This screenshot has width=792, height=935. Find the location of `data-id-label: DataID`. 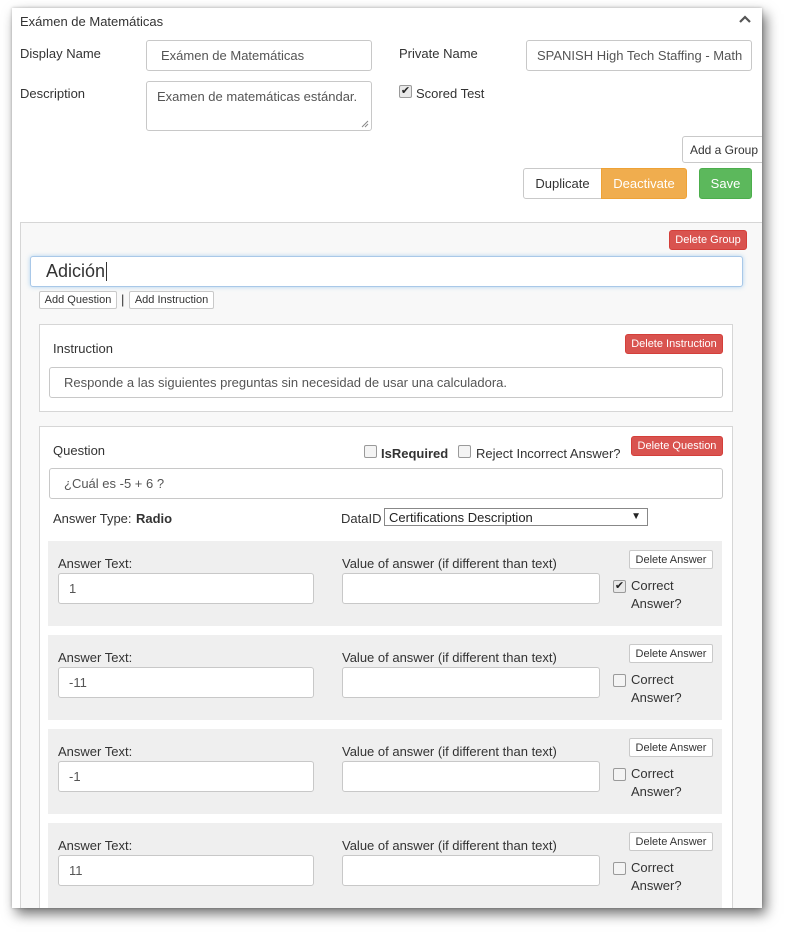

data-id-label: DataID is located at coordinates (361, 518).